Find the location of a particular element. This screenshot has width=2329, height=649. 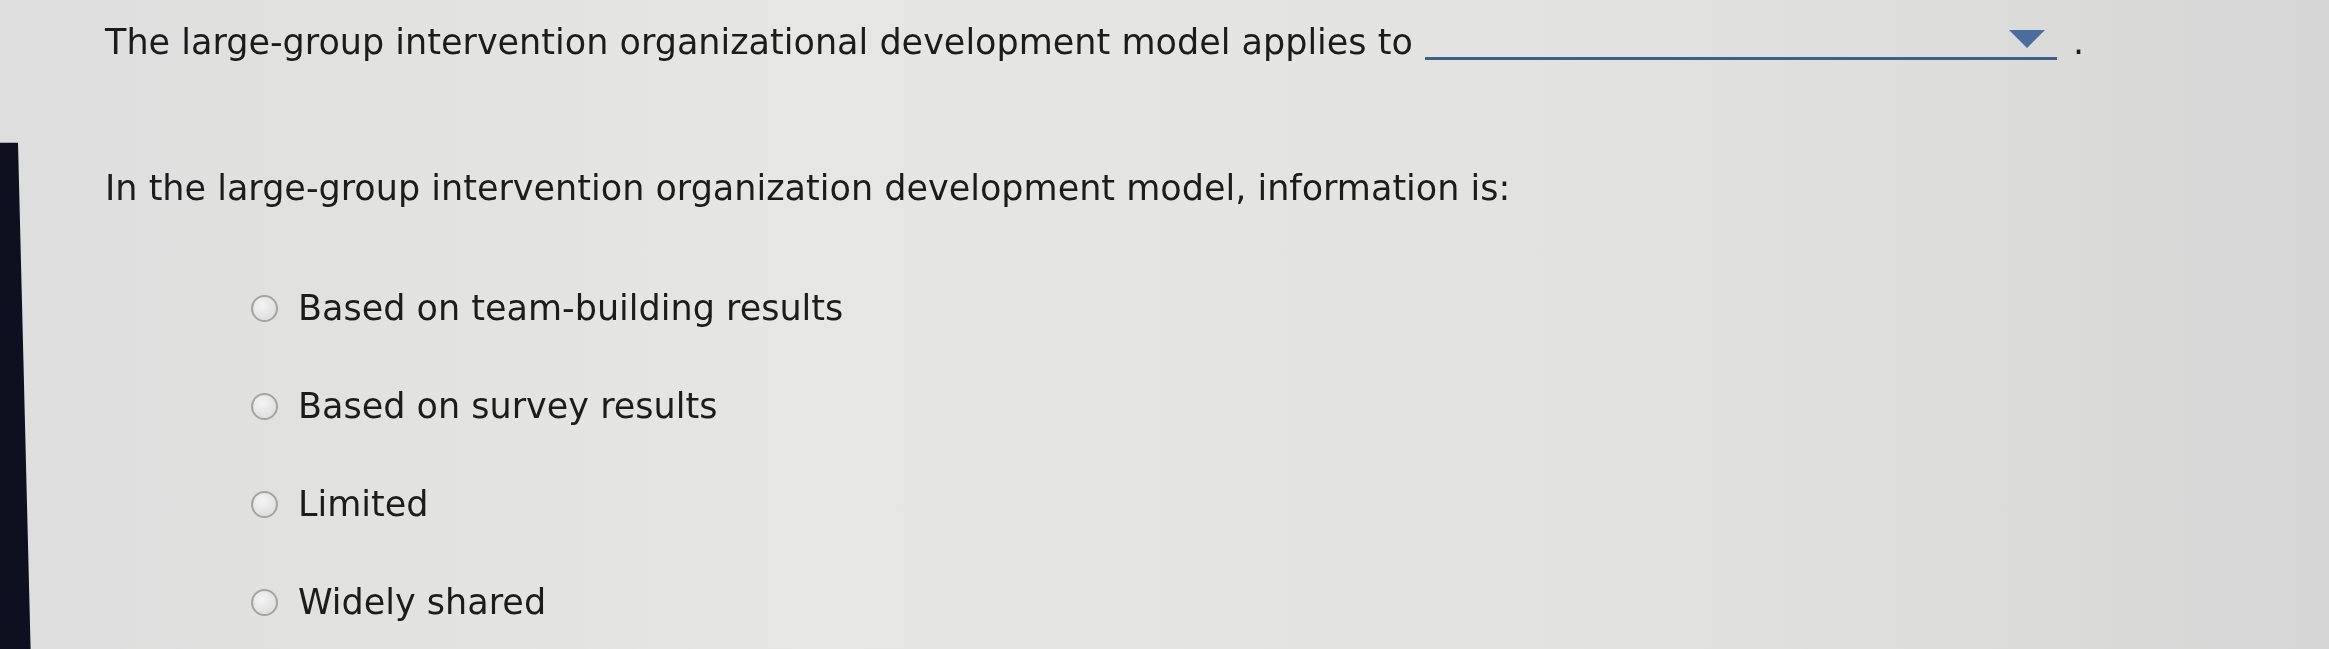

question-text: The large-group intervention organizational development model applies to is located at coordinates (759, 42).